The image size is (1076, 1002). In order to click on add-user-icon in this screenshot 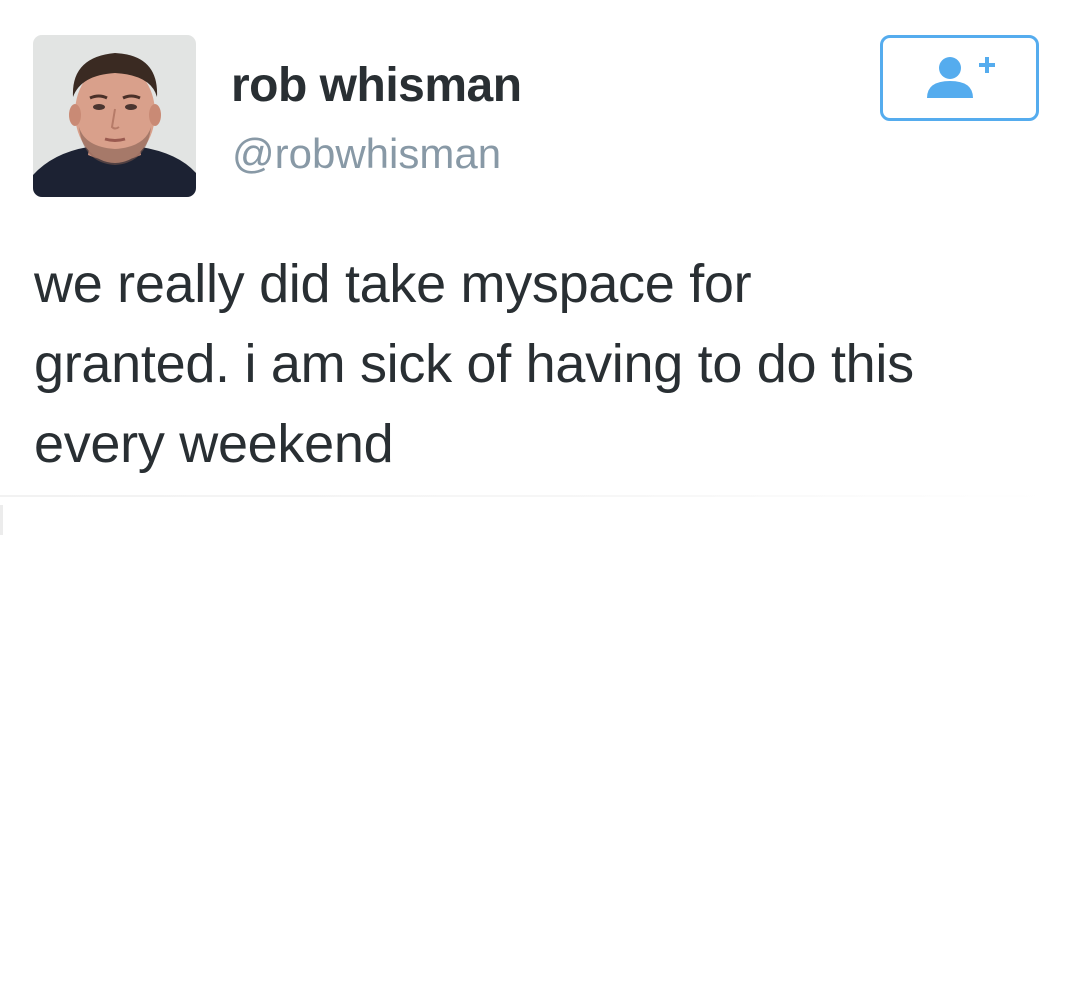, I will do `click(960, 77)`.